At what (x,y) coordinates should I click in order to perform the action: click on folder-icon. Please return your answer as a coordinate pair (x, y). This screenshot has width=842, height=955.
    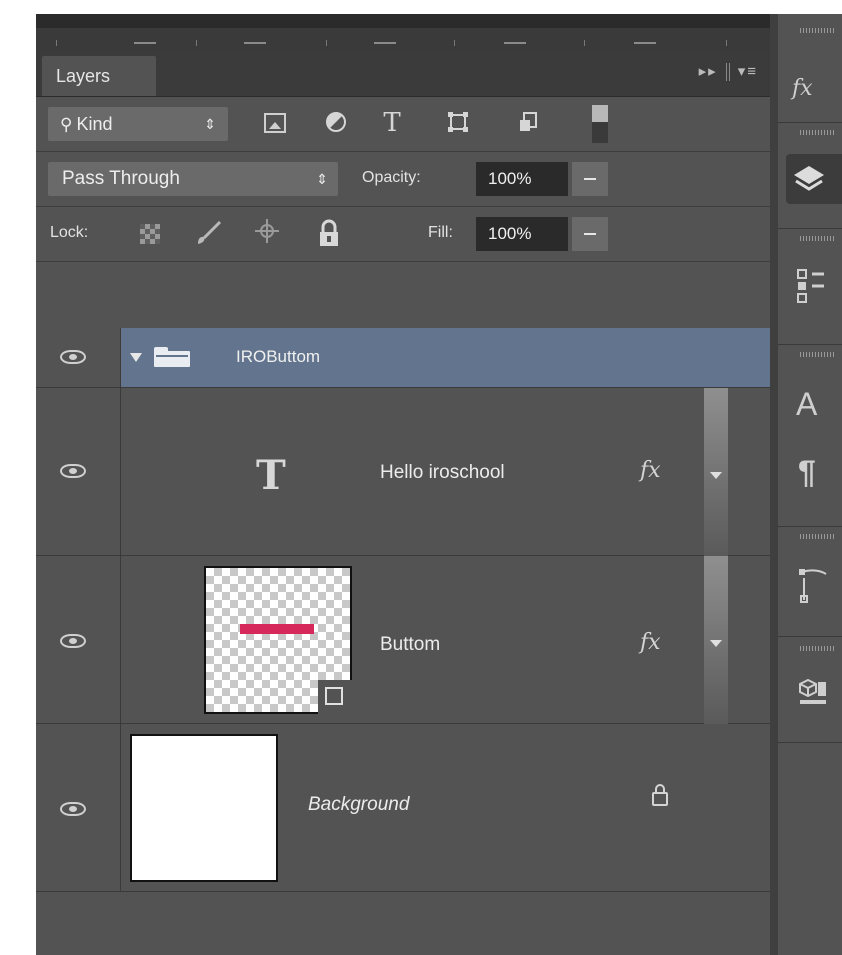
    Looking at the image, I should click on (172, 357).